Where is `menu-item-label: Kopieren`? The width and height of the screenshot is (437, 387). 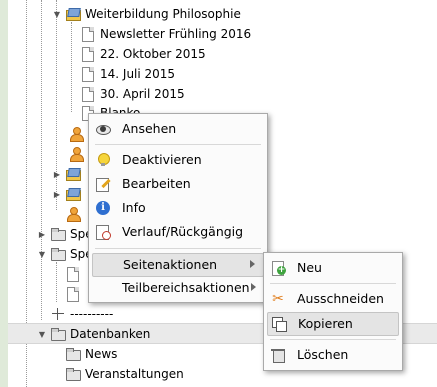
menu-item-label: Kopieren is located at coordinates (325, 323).